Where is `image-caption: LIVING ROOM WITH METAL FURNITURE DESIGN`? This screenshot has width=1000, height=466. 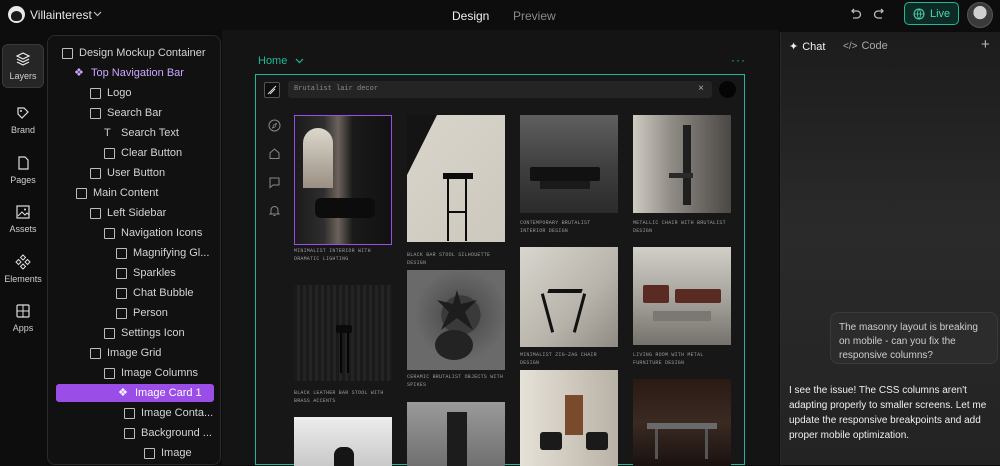
image-caption: LIVING ROOM WITH METAL FURNITURE DESIGN is located at coordinates (668, 359).